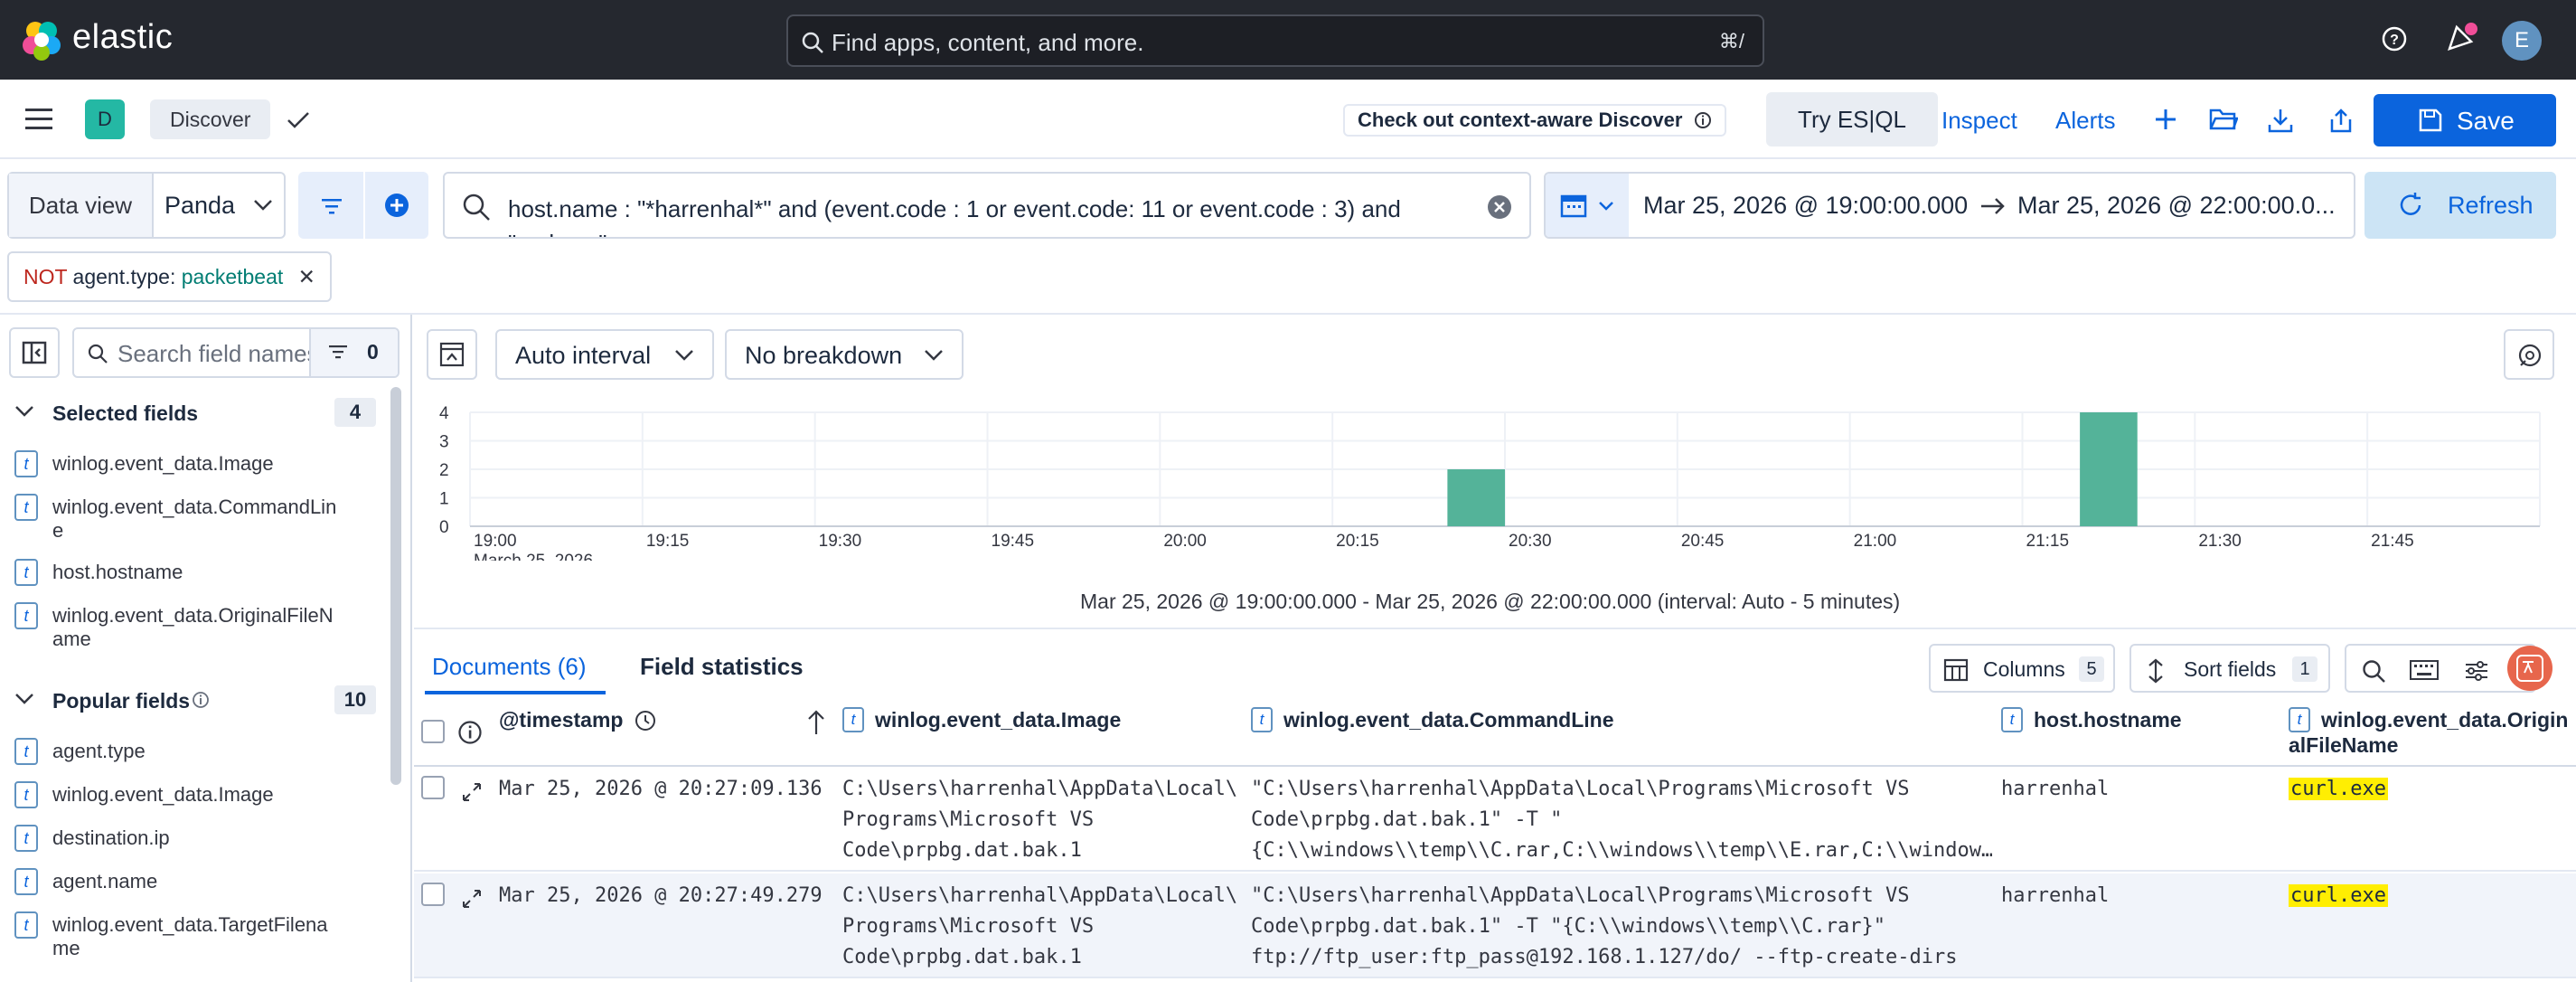 The image size is (2576, 982). I want to click on close-icon: ✕, so click(307, 276).